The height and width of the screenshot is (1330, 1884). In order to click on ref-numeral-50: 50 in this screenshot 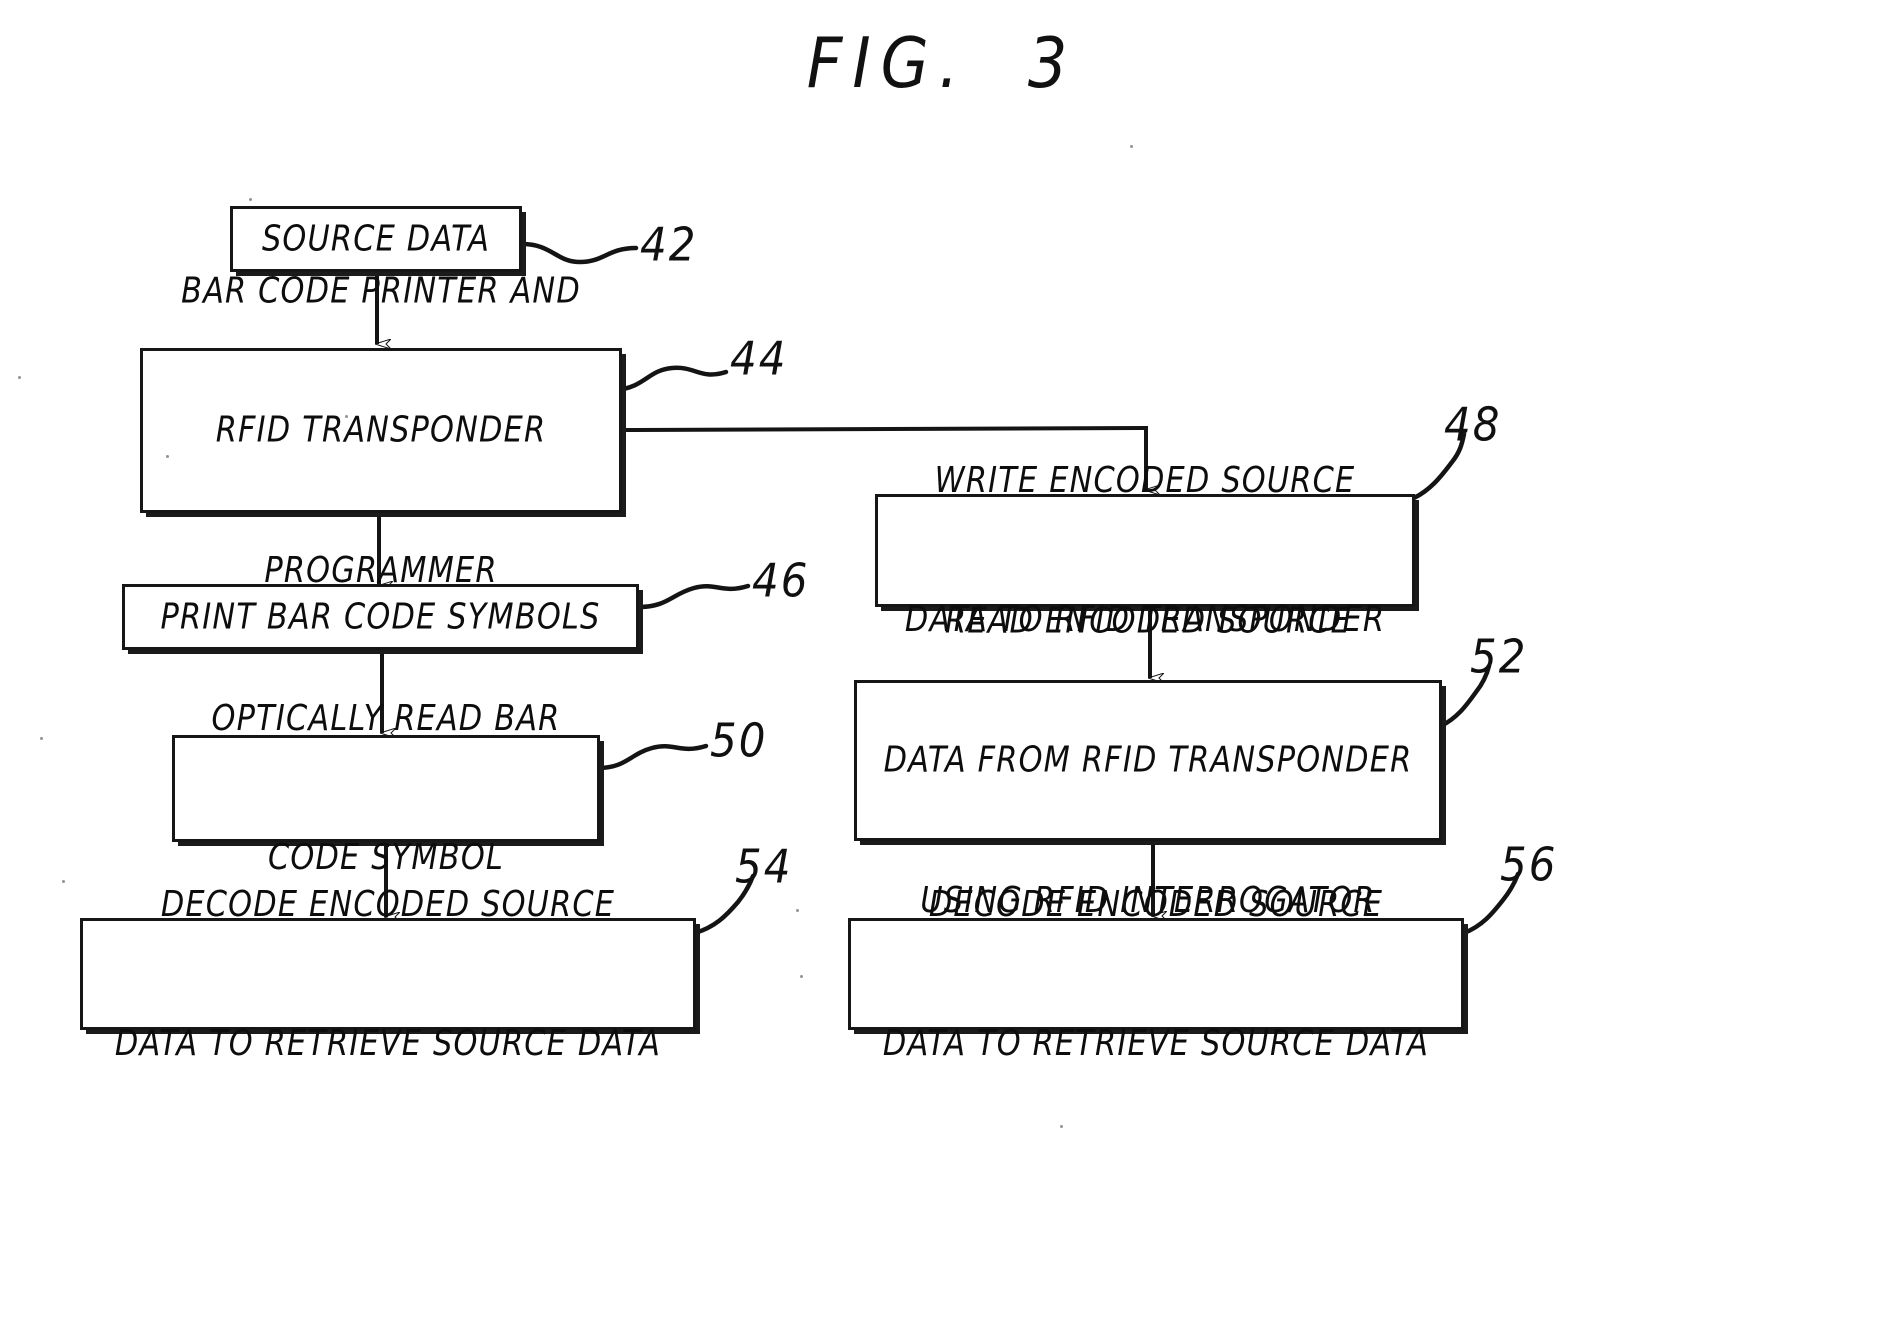, I will do `click(739, 740)`.